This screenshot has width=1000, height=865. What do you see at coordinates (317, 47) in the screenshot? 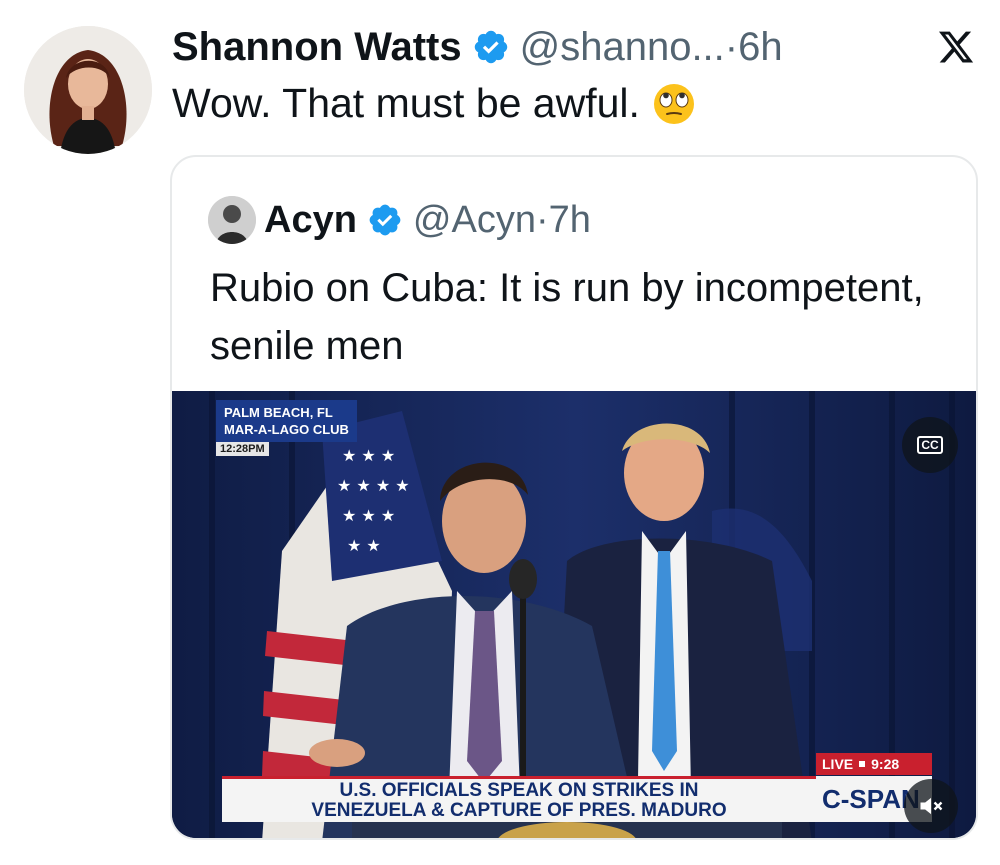
I see `author-display-name: Shannon Watts` at bounding box center [317, 47].